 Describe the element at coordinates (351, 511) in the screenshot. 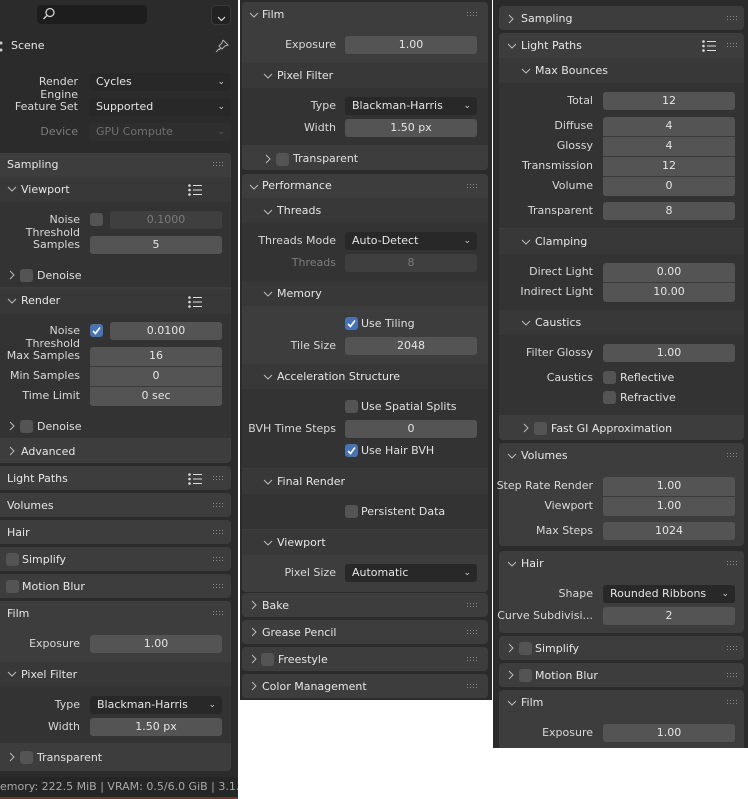

I see `persistent-data-checkbox` at that location.